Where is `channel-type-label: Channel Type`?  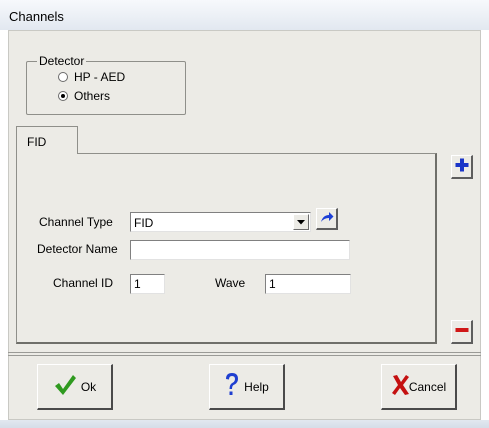
channel-type-label: Channel Type is located at coordinates (76, 222).